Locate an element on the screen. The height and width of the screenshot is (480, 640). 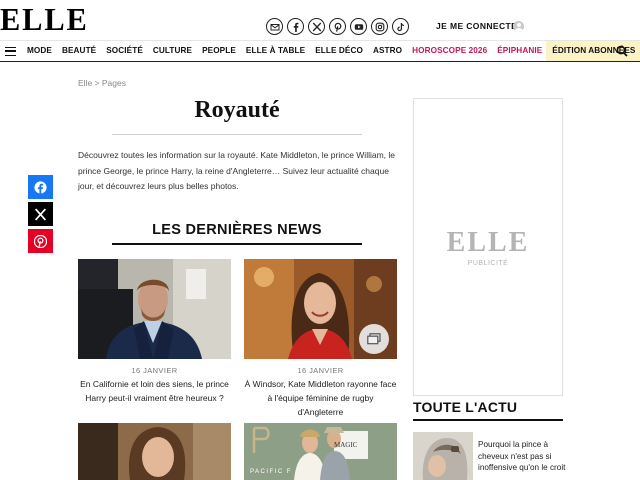
share-pinterest-button is located at coordinates (40, 241).